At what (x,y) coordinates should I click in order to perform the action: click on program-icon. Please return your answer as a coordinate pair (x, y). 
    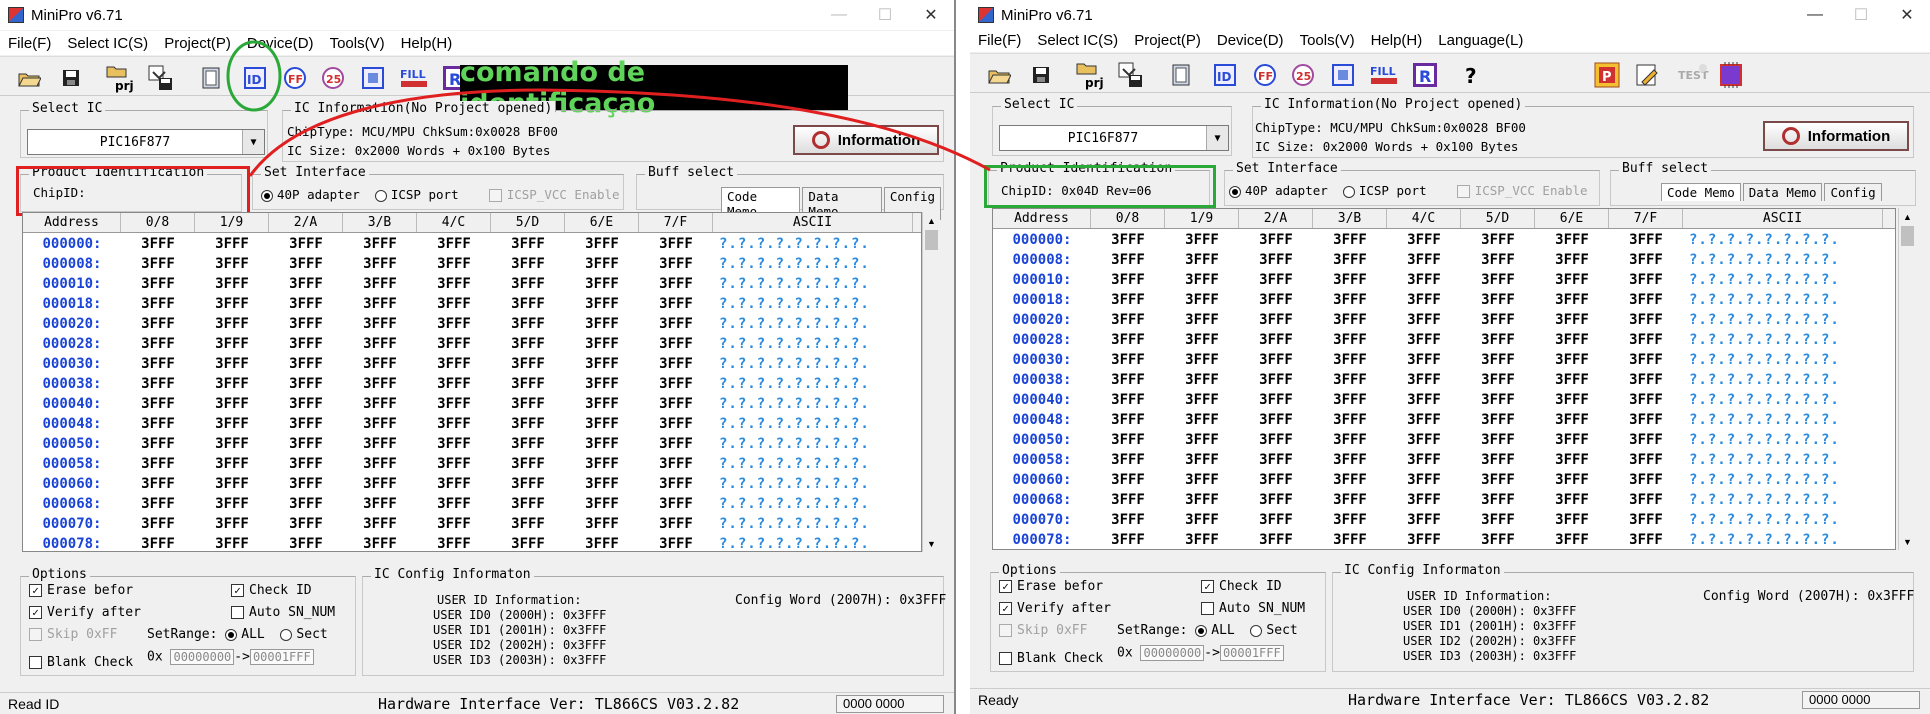
    Looking at the image, I should click on (373, 78).